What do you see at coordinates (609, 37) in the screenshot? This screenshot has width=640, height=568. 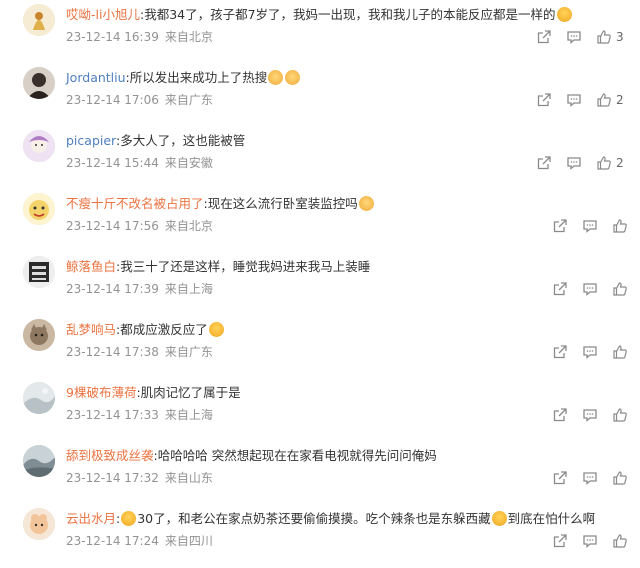 I see `like-icon: 3` at bounding box center [609, 37].